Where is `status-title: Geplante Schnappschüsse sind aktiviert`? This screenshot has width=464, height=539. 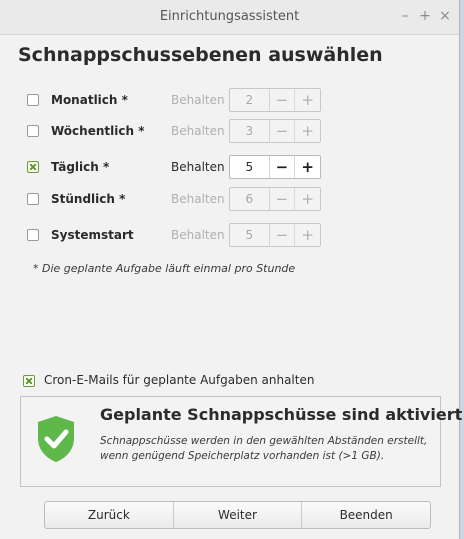 status-title: Geplante Schnappschüsse sind aktiviert is located at coordinates (281, 414).